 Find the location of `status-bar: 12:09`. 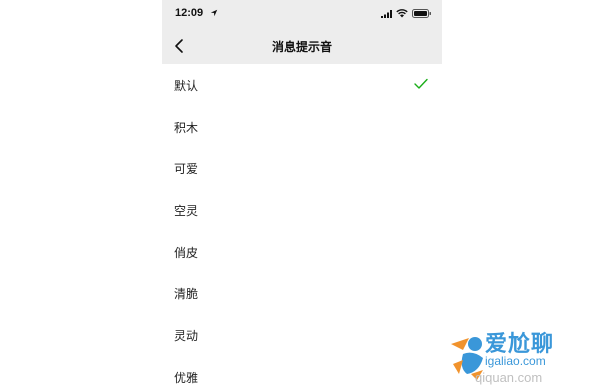

status-bar: 12:09 is located at coordinates (302, 14).